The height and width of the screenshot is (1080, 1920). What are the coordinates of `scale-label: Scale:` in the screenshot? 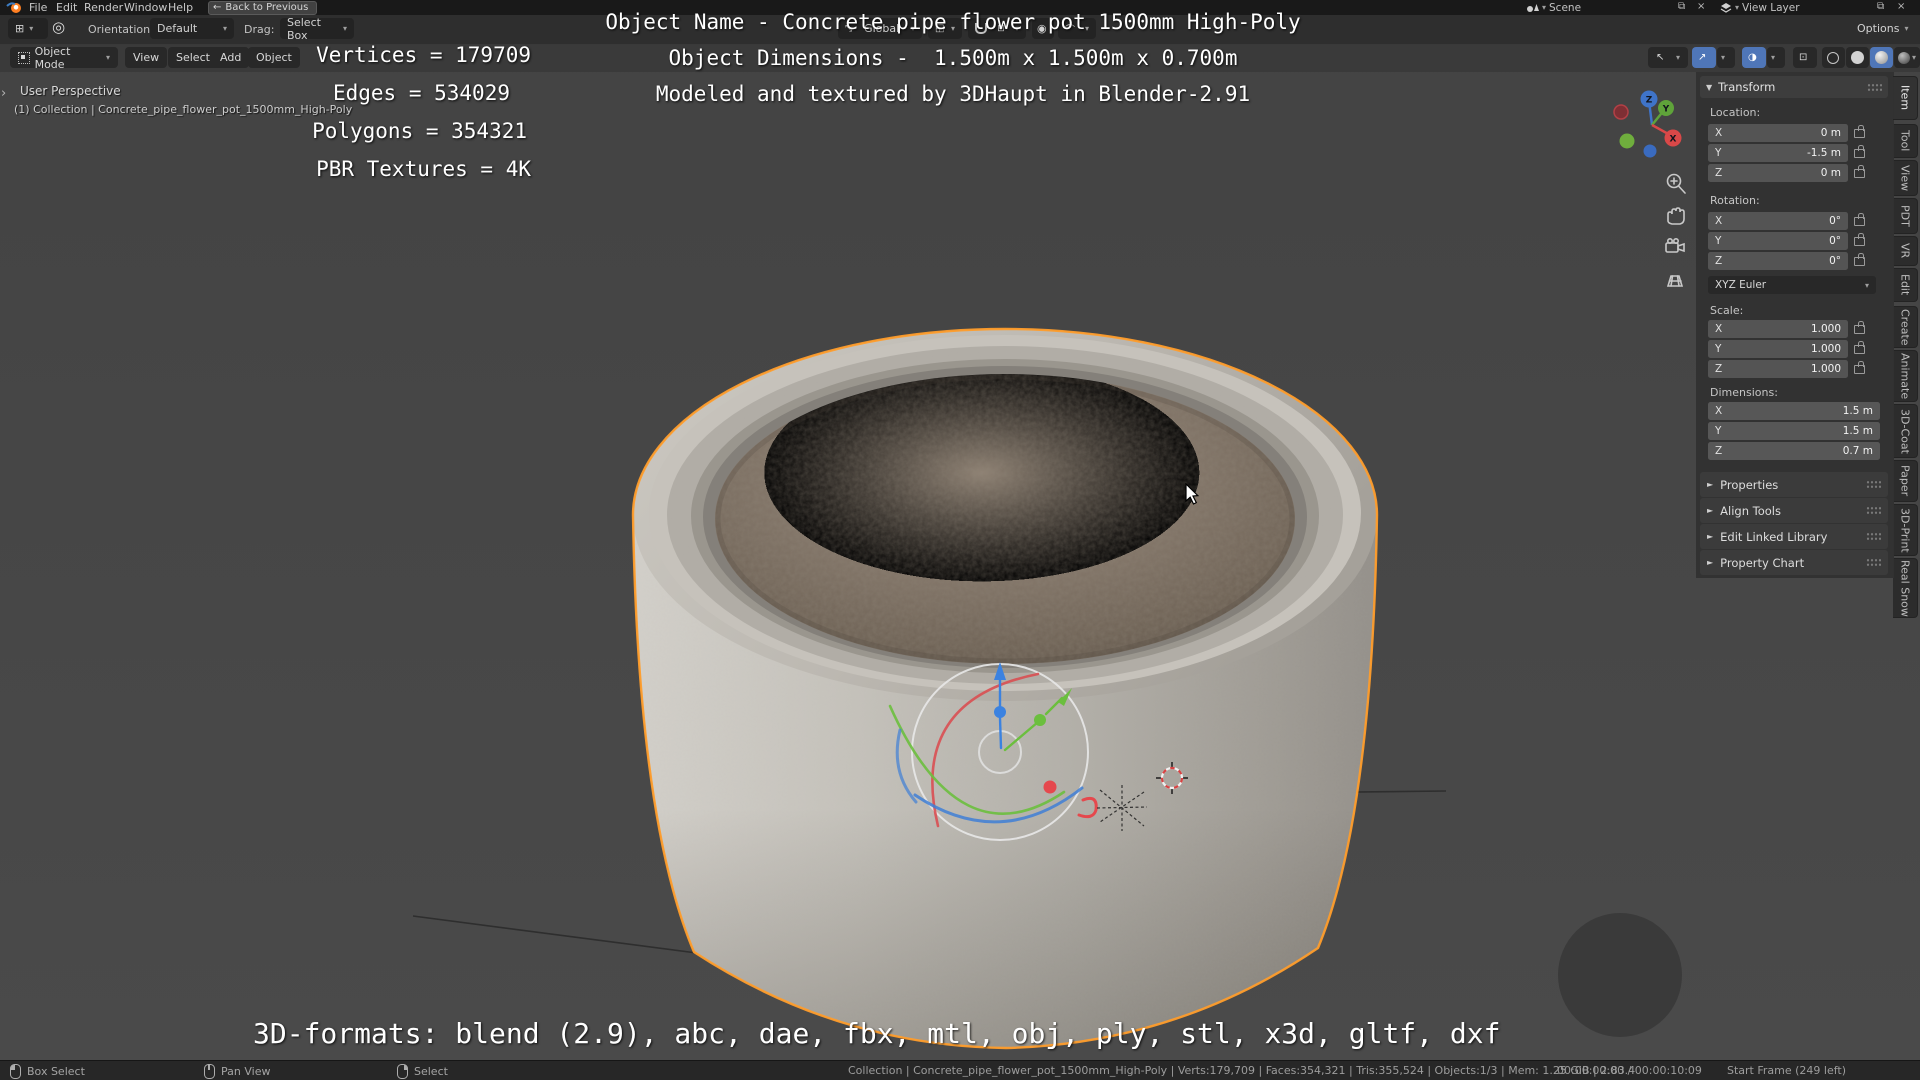 It's located at (1727, 310).